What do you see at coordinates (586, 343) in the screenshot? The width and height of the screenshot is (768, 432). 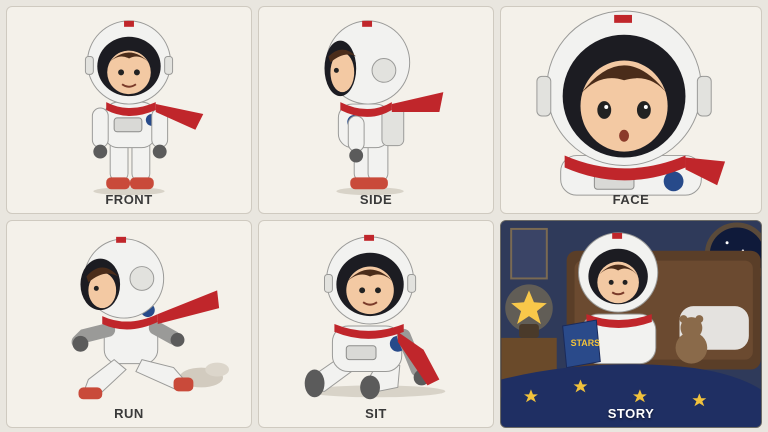 I see `book-title: STARS` at bounding box center [586, 343].